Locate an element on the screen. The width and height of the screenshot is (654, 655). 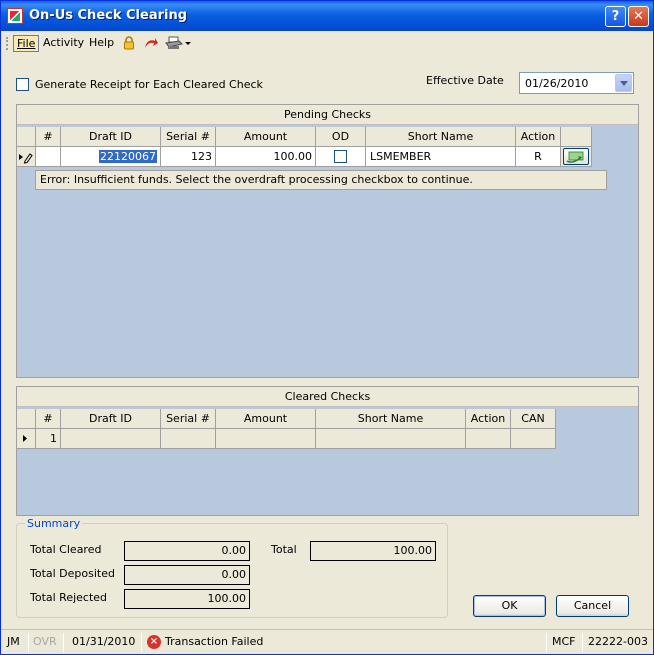
status-message: Transaction Failed is located at coordinates (214, 641).